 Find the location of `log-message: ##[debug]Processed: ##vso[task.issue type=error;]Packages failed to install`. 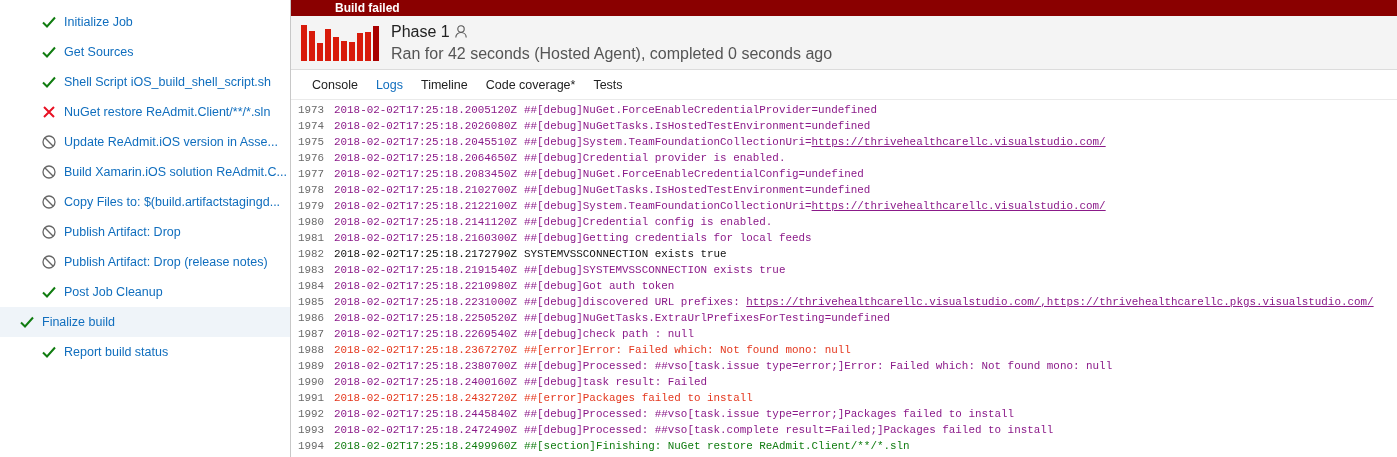

log-message: ##[debug]Processed: ##vso[task.issue type=error;]Packages failed to install is located at coordinates (769, 414).